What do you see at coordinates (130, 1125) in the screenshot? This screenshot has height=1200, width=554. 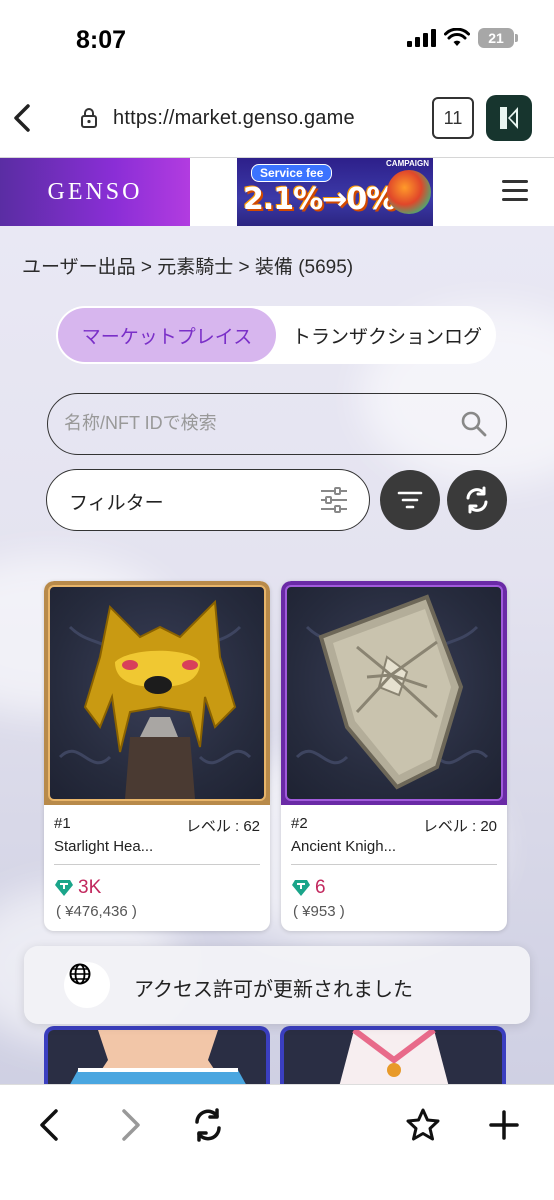 I see `forward-nav-icon` at bounding box center [130, 1125].